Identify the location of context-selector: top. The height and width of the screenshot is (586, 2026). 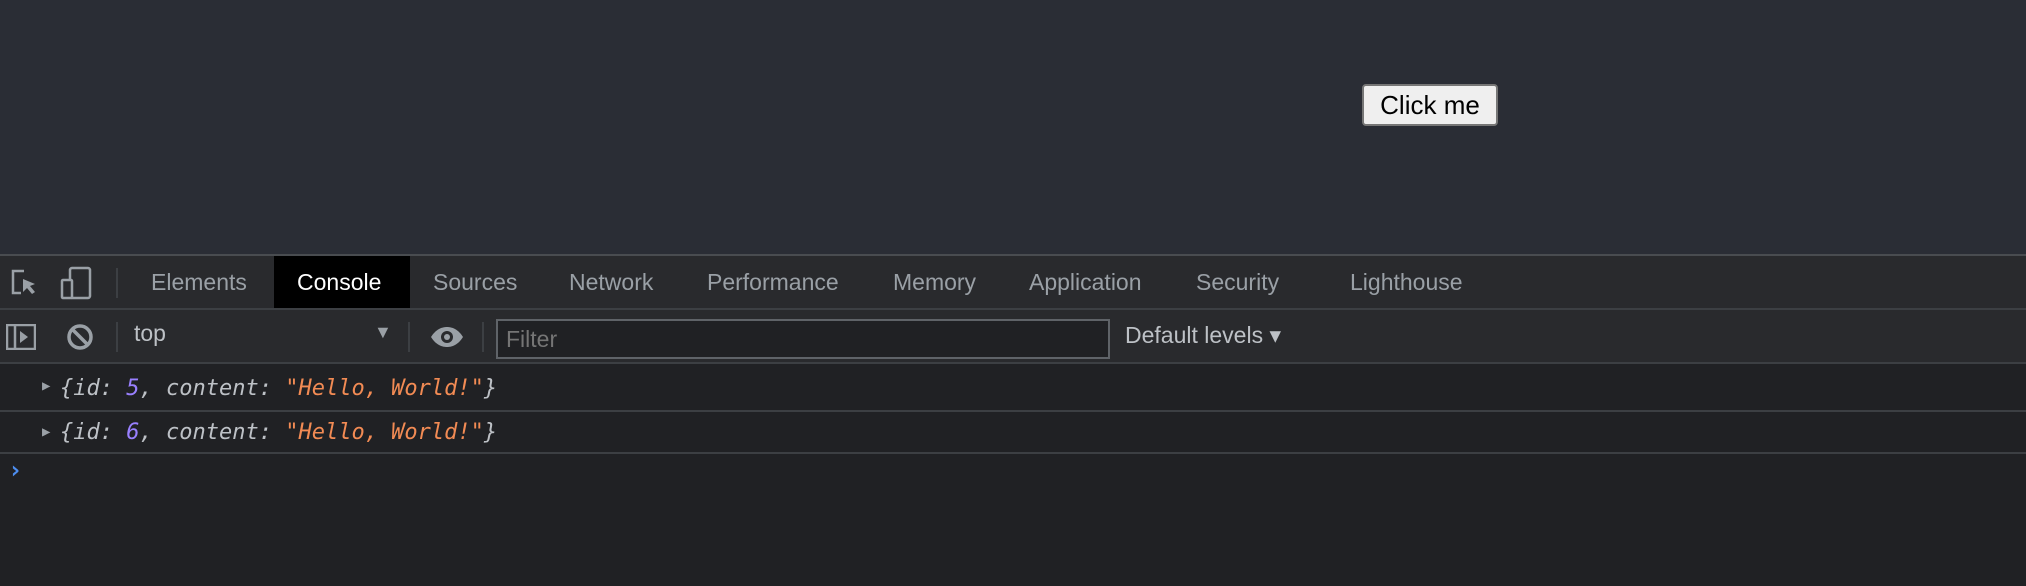
(150, 333).